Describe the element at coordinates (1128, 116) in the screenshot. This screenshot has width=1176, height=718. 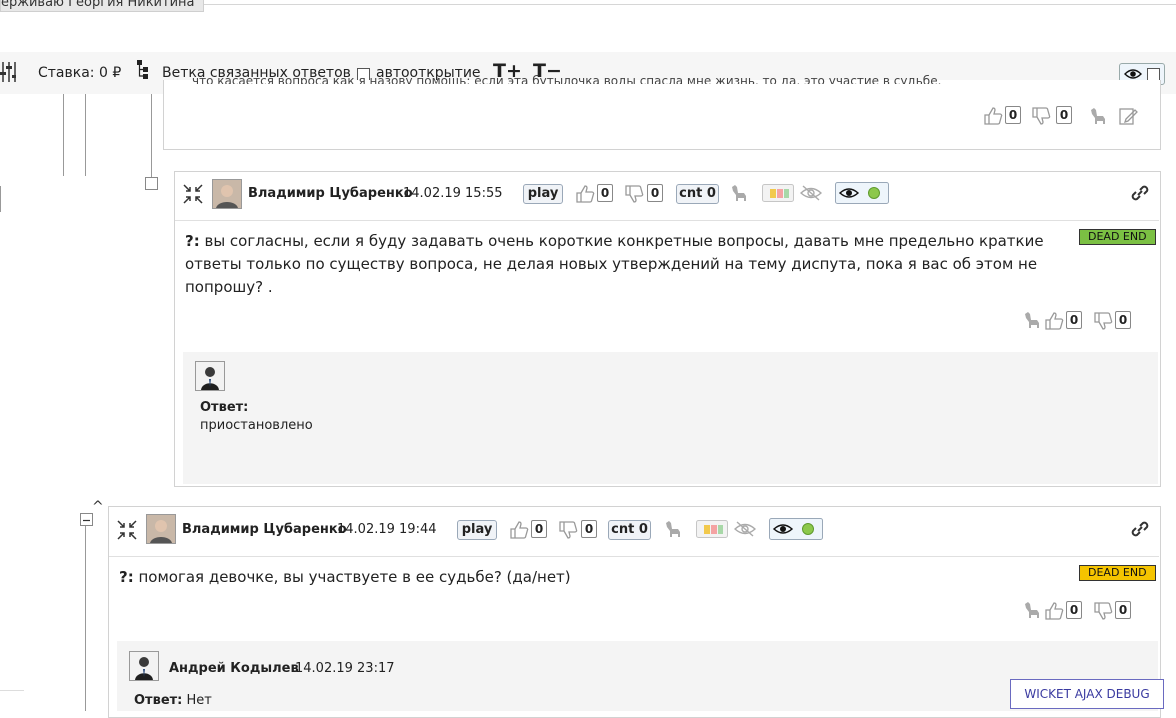
I see `edit-icon` at that location.